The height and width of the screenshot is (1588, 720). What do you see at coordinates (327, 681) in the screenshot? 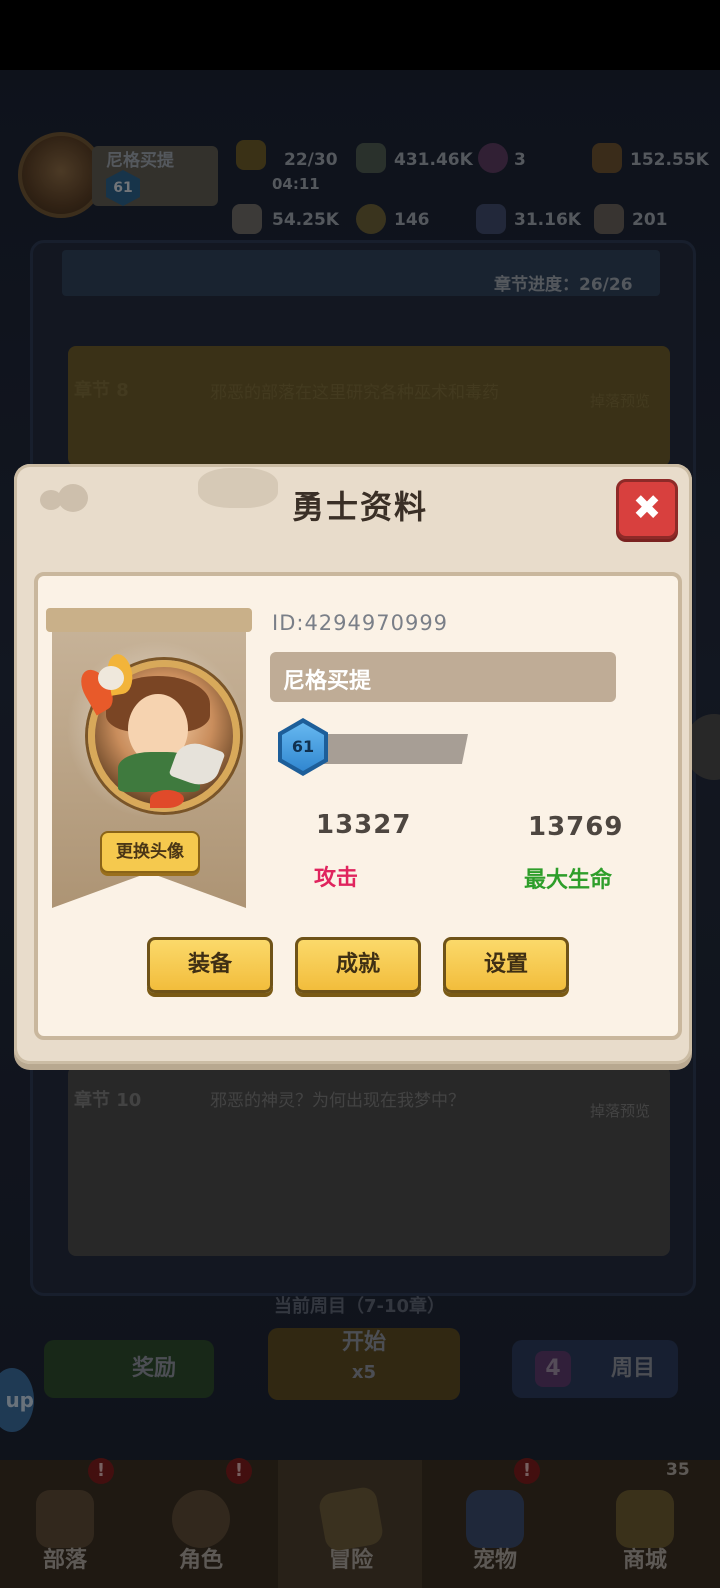
I see `player-name: 尼格买提` at bounding box center [327, 681].